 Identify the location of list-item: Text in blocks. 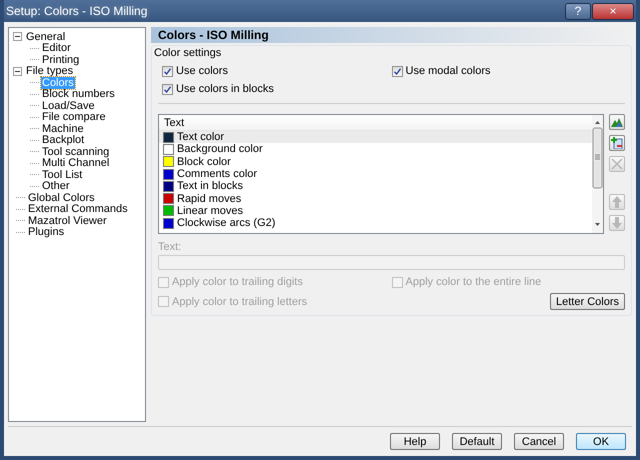
(375, 186).